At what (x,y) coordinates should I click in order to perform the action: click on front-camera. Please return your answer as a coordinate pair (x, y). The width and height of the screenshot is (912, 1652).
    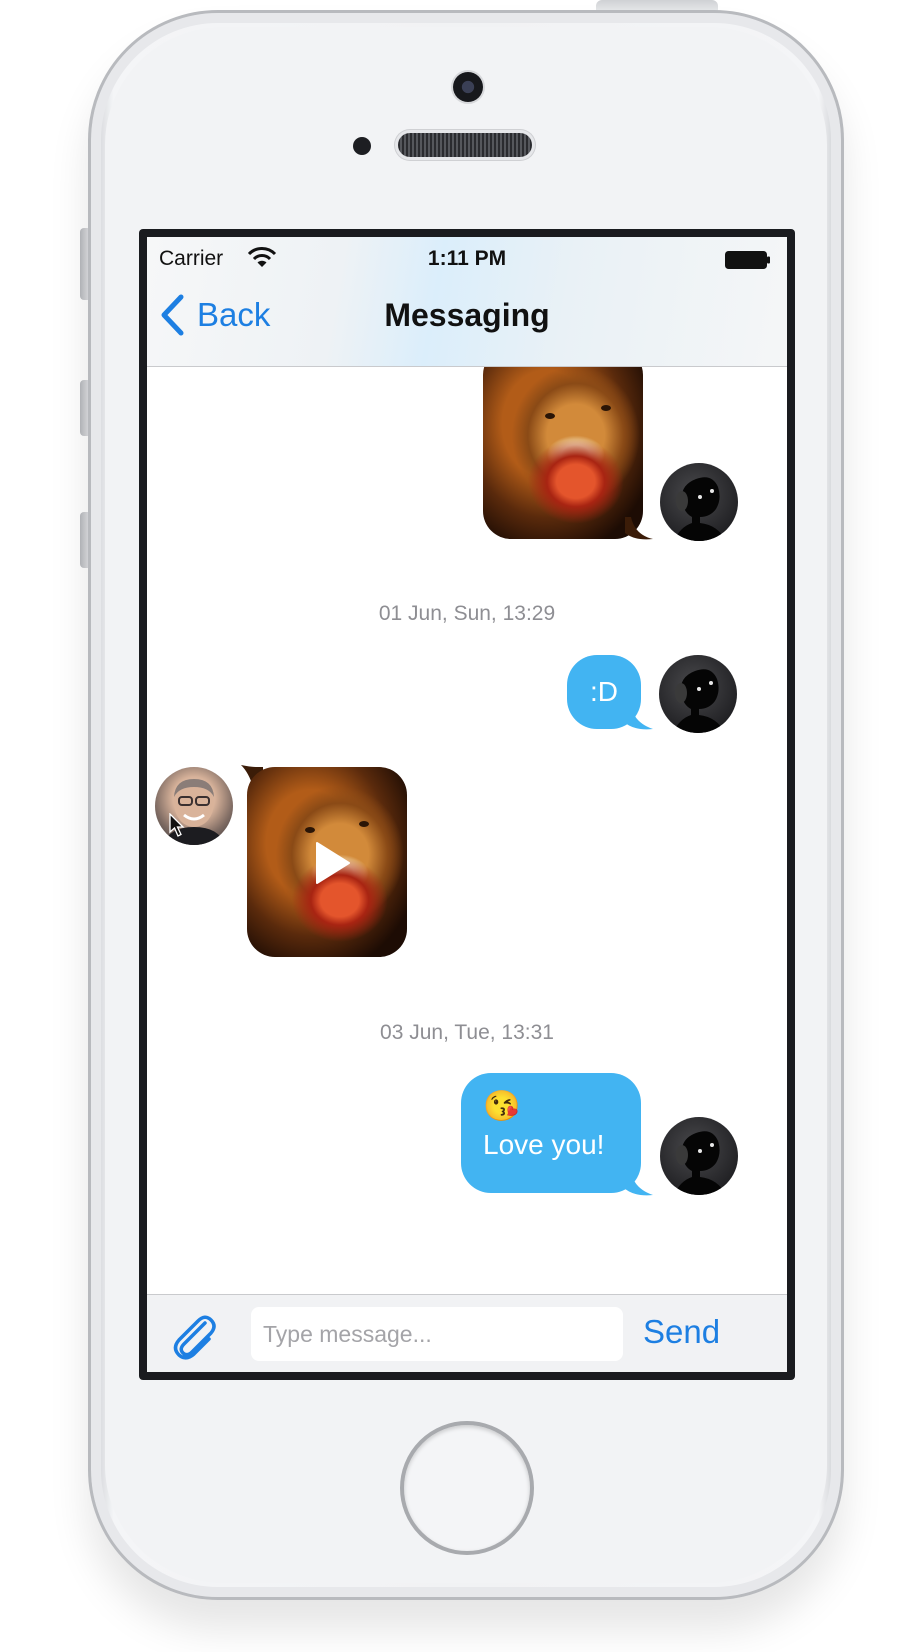
    Looking at the image, I should click on (468, 87).